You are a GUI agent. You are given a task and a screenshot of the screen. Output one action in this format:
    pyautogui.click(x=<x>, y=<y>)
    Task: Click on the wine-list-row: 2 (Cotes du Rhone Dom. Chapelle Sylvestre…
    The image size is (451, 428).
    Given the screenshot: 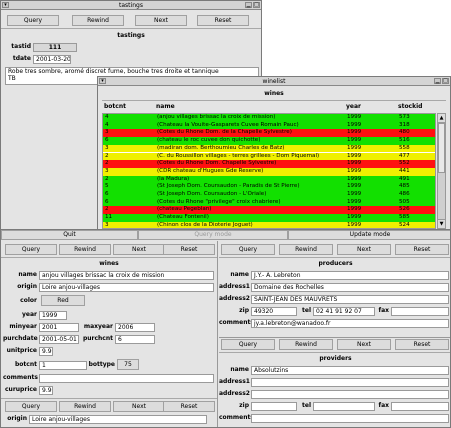 What is the action you would take?
    pyautogui.click(x=269, y=164)
    